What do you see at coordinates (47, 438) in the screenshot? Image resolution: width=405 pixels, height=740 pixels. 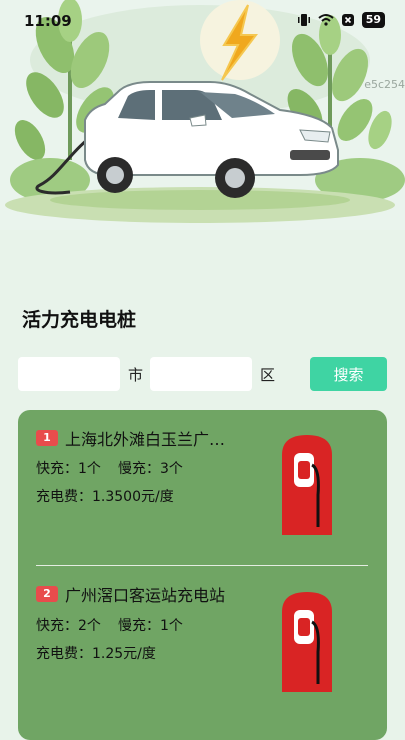 I see `station-index-badge: 1` at bounding box center [47, 438].